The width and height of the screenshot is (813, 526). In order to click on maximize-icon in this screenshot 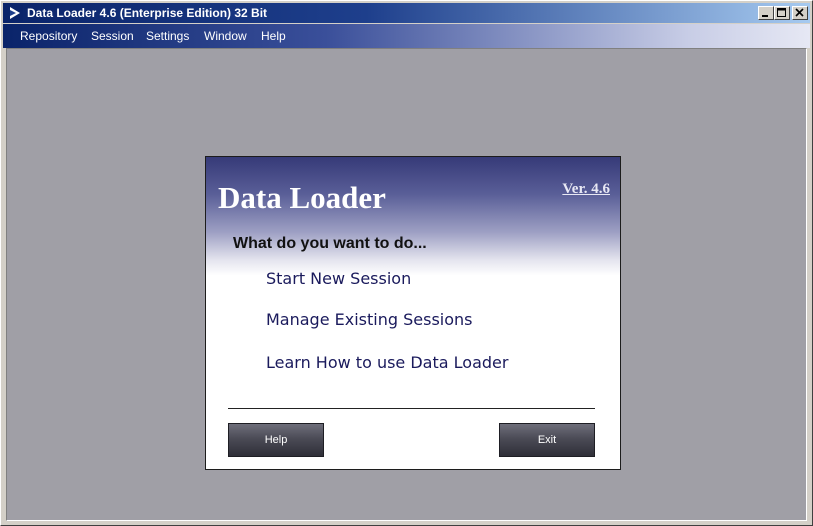, I will do `click(781, 12)`.